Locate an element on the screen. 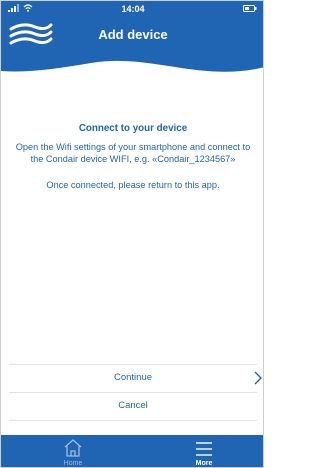  tab-home: Home is located at coordinates (73, 451).